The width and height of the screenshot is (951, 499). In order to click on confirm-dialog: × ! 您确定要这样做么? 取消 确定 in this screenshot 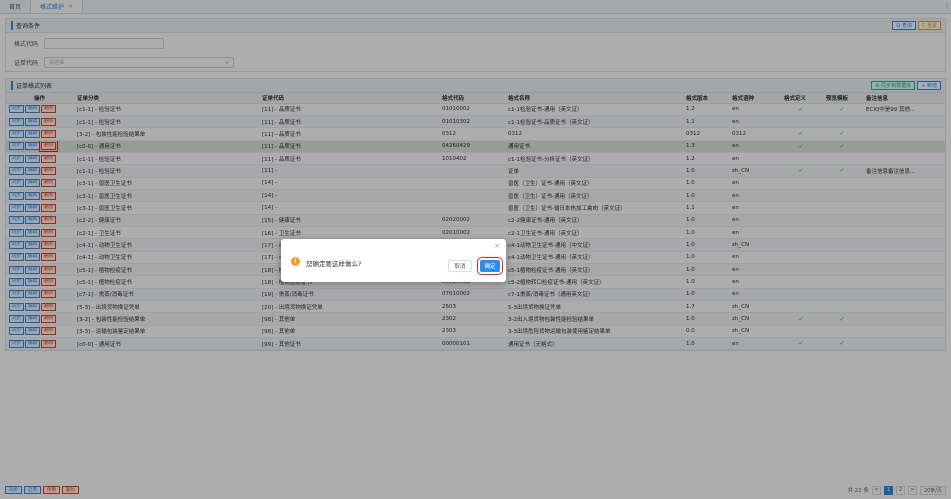, I will do `click(393, 260)`.